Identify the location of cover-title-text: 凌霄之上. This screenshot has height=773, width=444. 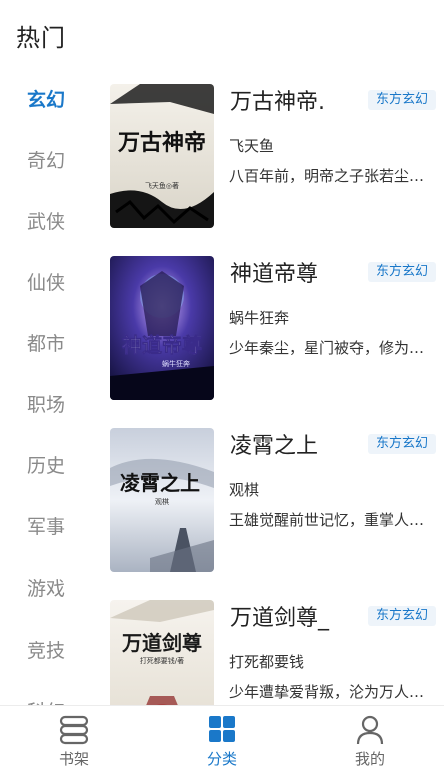
(160, 483).